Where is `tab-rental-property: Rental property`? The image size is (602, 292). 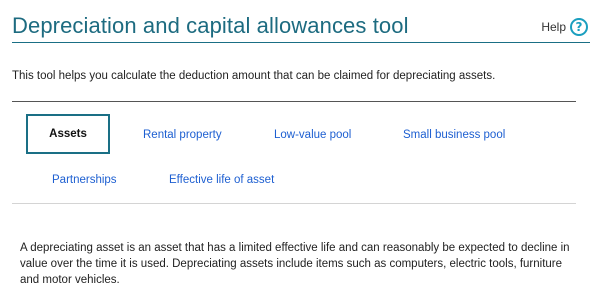
tab-rental-property: Rental property is located at coordinates (182, 135).